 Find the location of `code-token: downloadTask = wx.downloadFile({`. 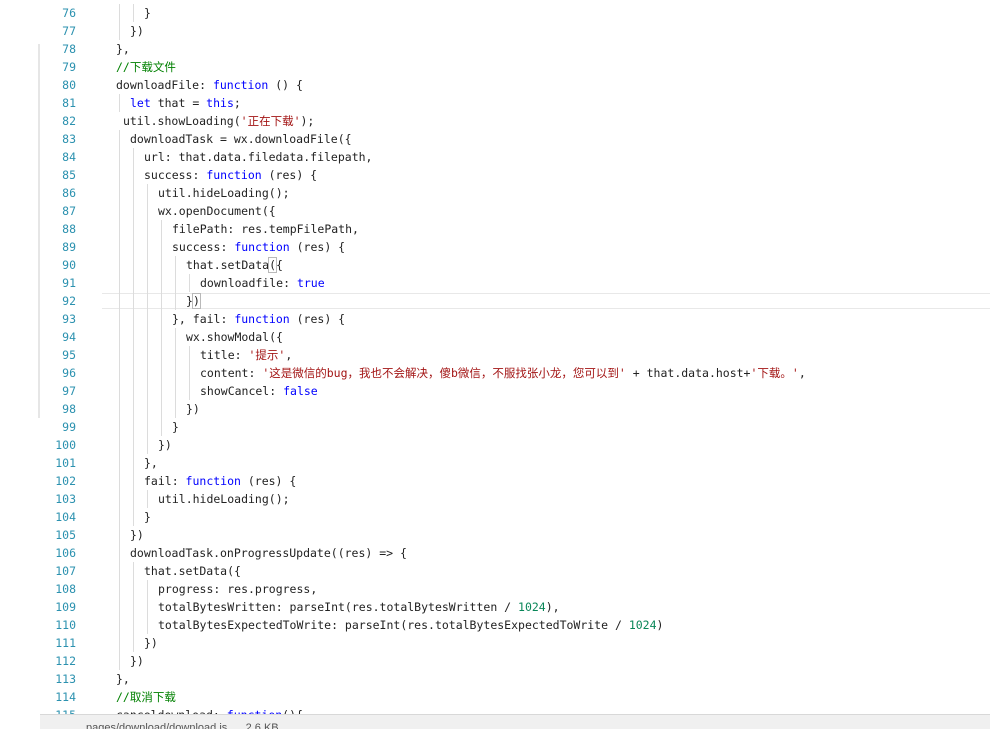

code-token: downloadTask = wx.downloadFile({ is located at coordinates (241, 139).